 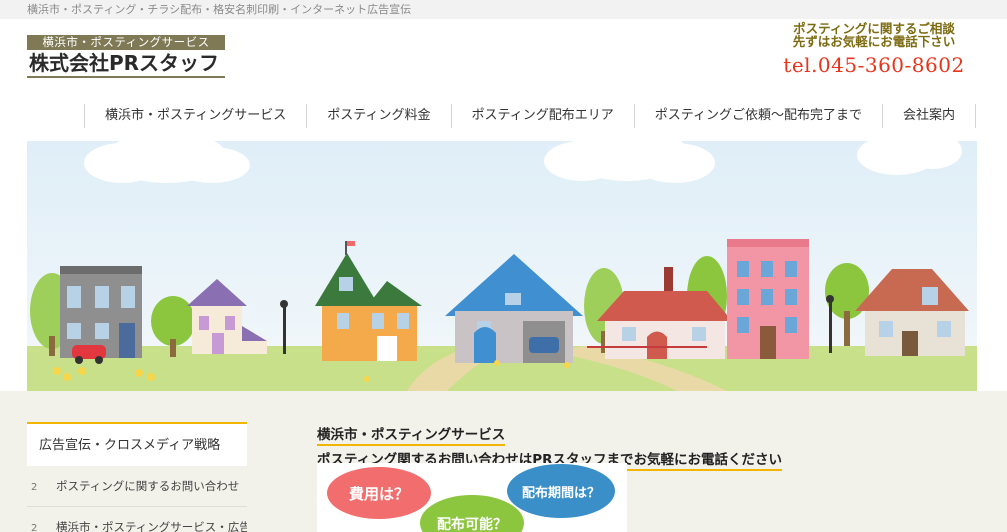 I want to click on sidebar-item-posting-service: 2 横浜市・ポスティングサービス・広告, so click(x=137, y=519).